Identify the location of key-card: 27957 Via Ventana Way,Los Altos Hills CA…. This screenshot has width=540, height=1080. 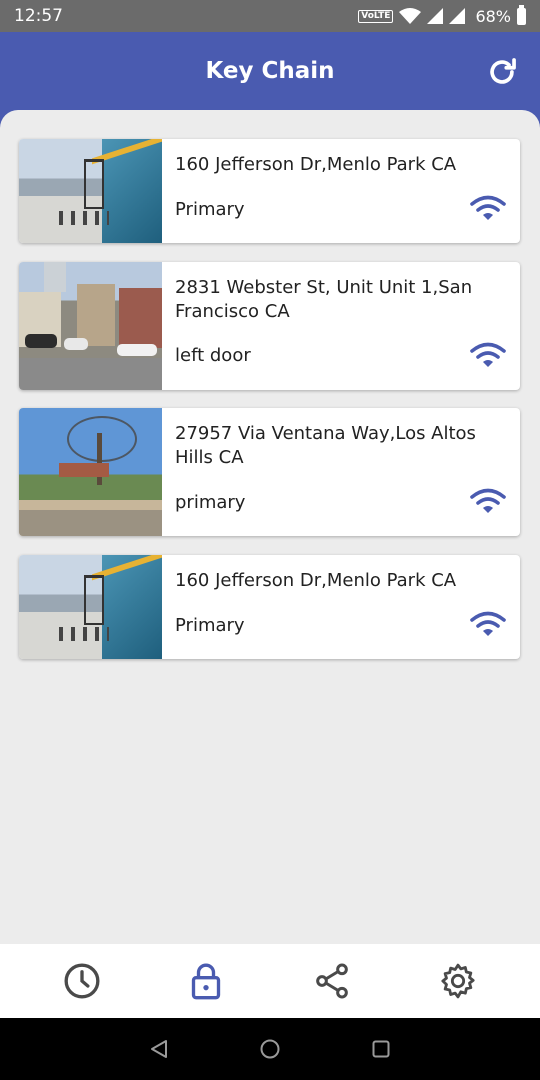
(269, 472).